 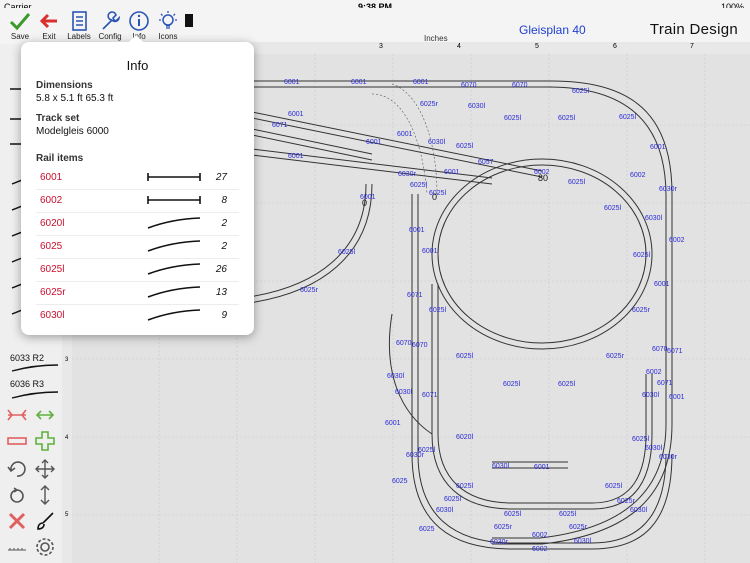 What do you see at coordinates (64, 85) in the screenshot?
I see `dimensions-heading: Dimensions` at bounding box center [64, 85].